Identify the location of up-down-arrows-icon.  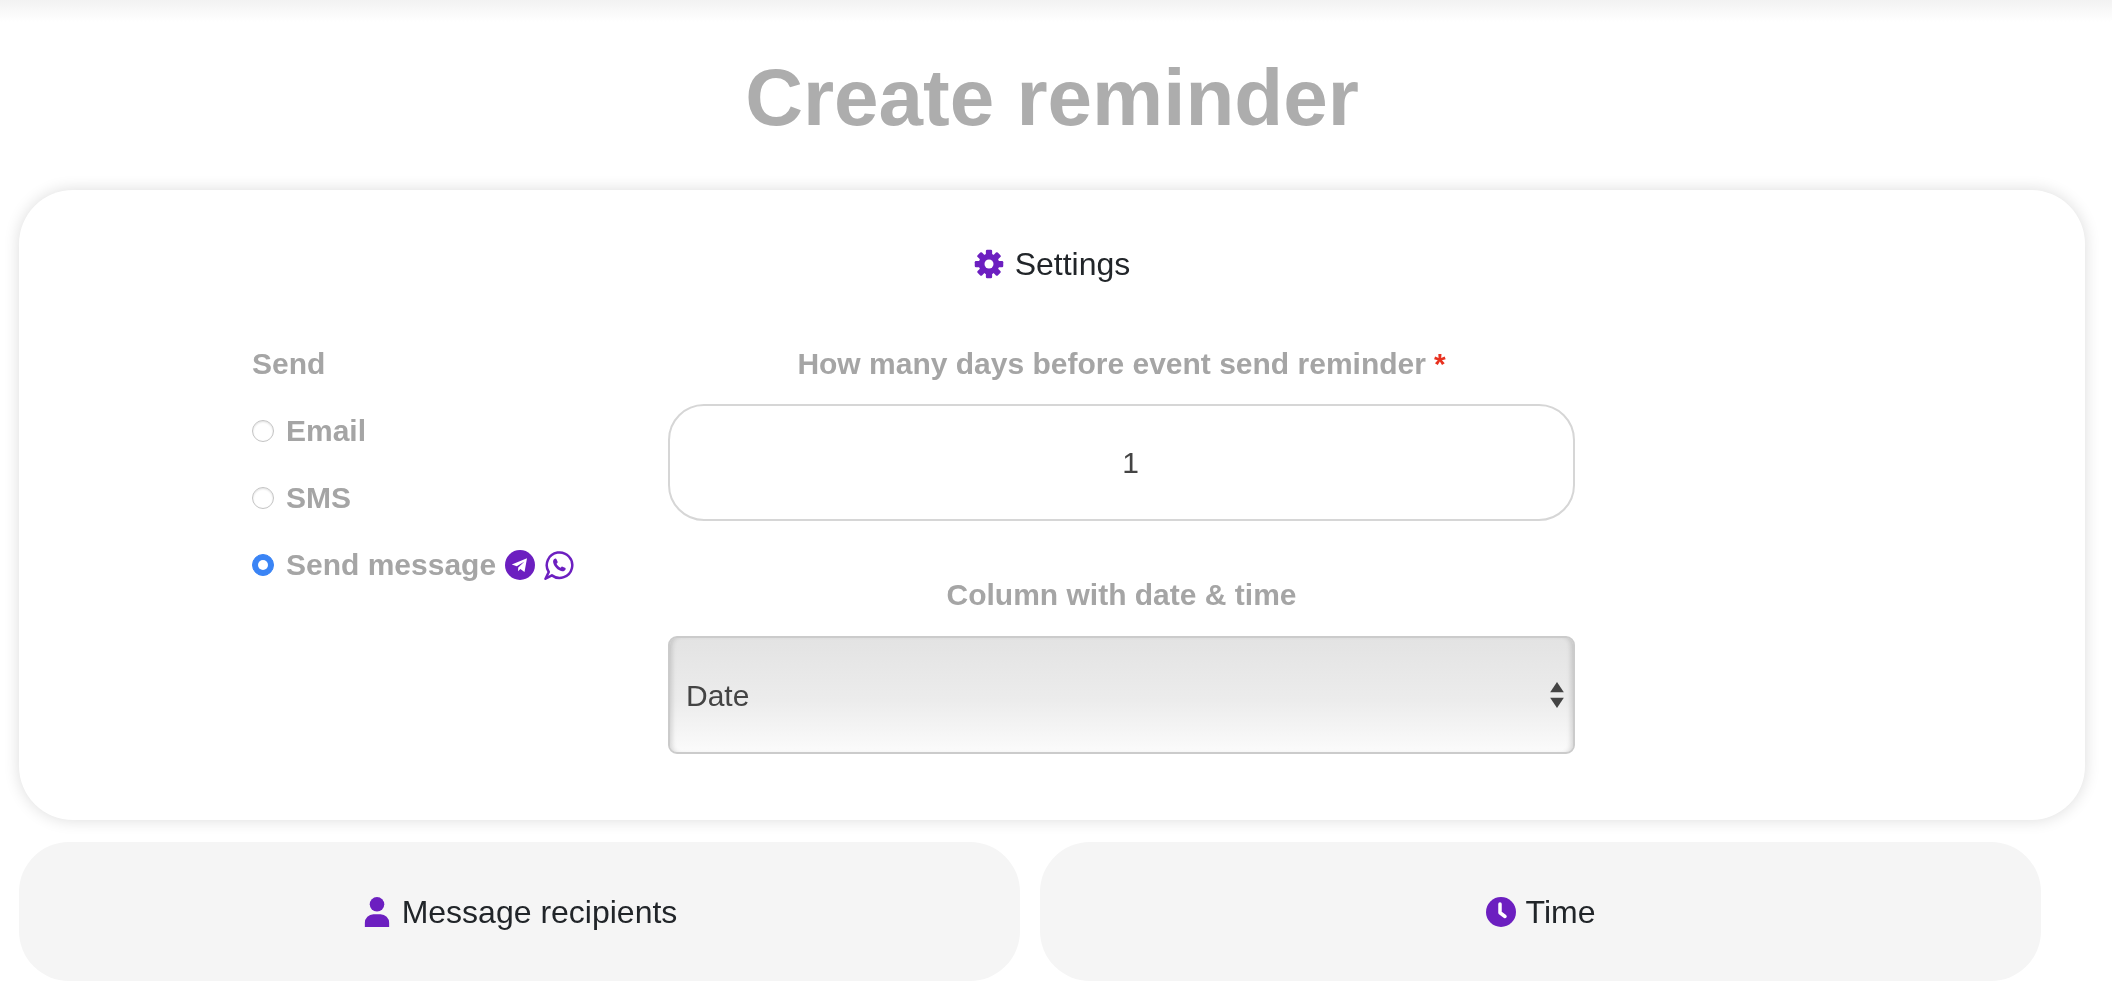
(1557, 695).